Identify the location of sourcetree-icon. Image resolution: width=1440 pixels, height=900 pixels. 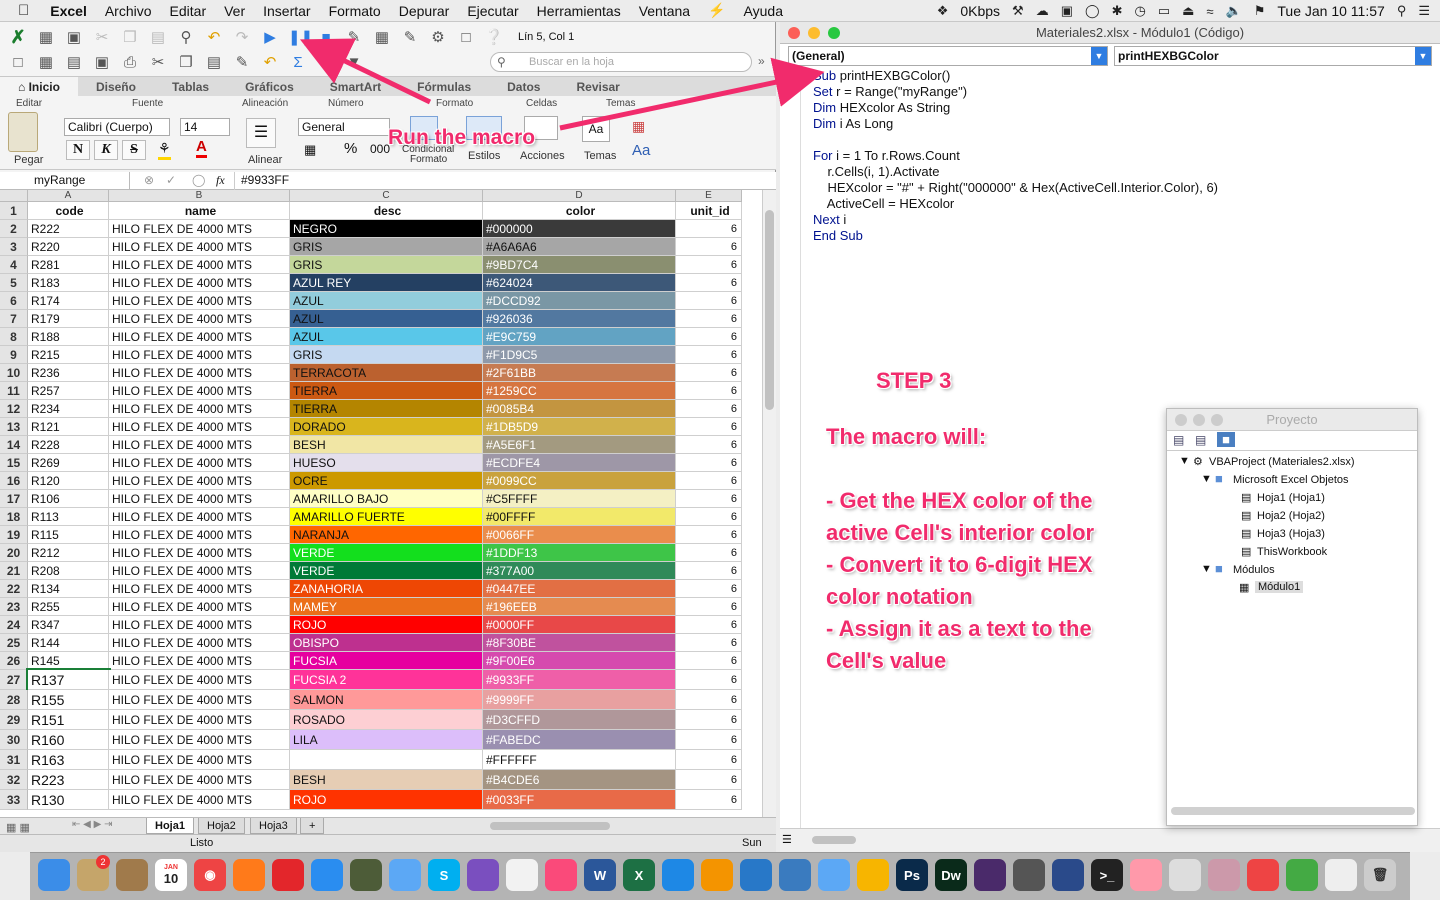
(795, 875).